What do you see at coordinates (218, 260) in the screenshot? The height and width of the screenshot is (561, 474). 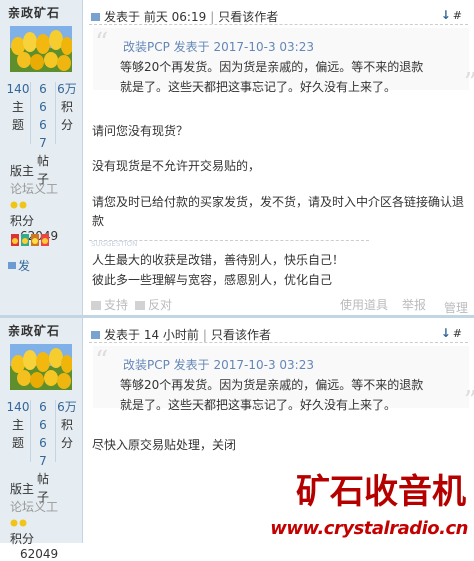 I see `signature-line: 人生最大的收获是改错，善待别人，快乐自己！` at bounding box center [218, 260].